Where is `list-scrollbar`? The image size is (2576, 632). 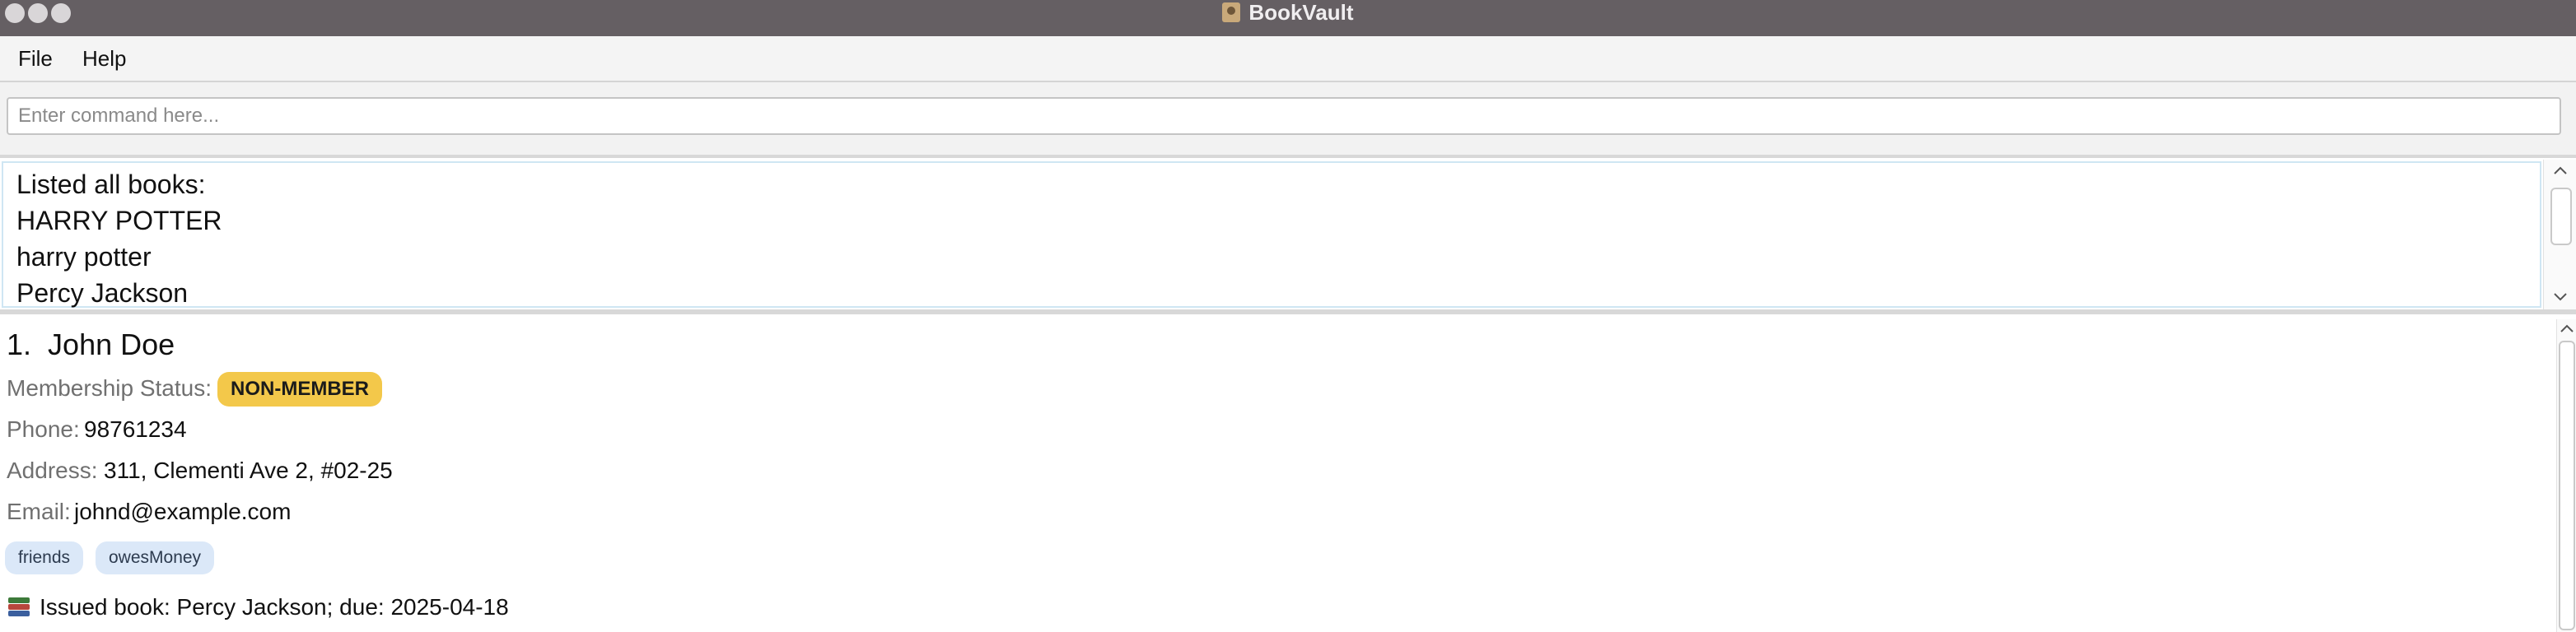
list-scrollbar is located at coordinates (2566, 475).